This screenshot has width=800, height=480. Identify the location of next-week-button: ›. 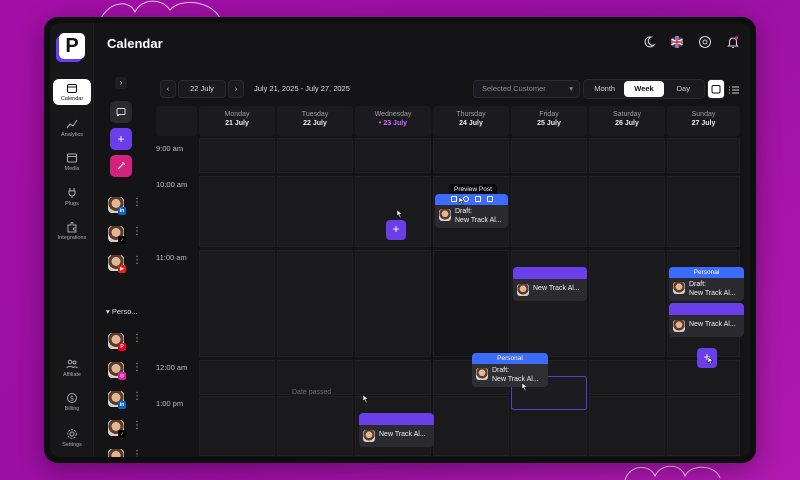
(236, 89).